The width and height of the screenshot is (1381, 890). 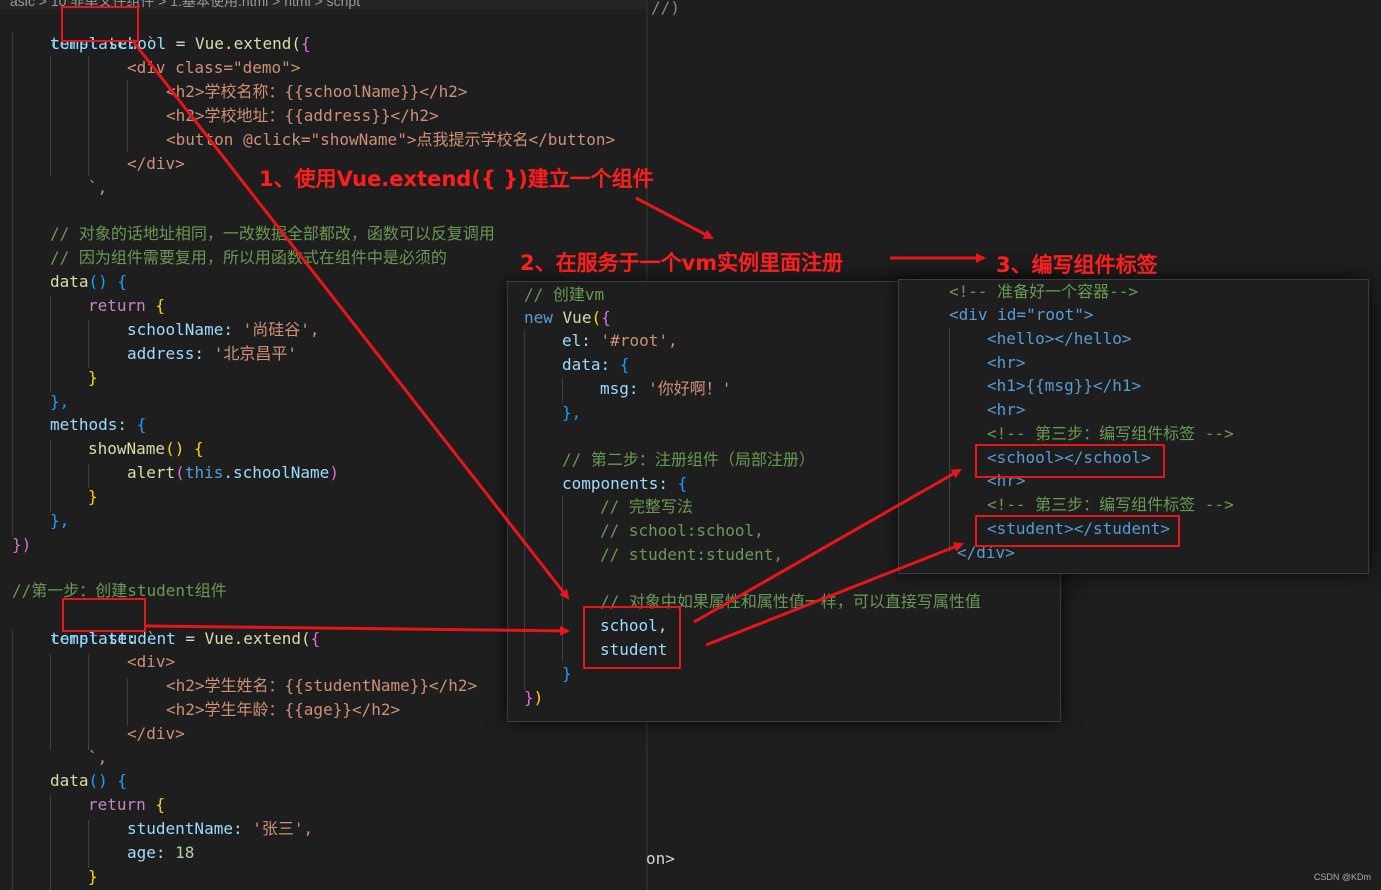 I want to click on arrow-step1-to-step2, so click(x=674, y=218).